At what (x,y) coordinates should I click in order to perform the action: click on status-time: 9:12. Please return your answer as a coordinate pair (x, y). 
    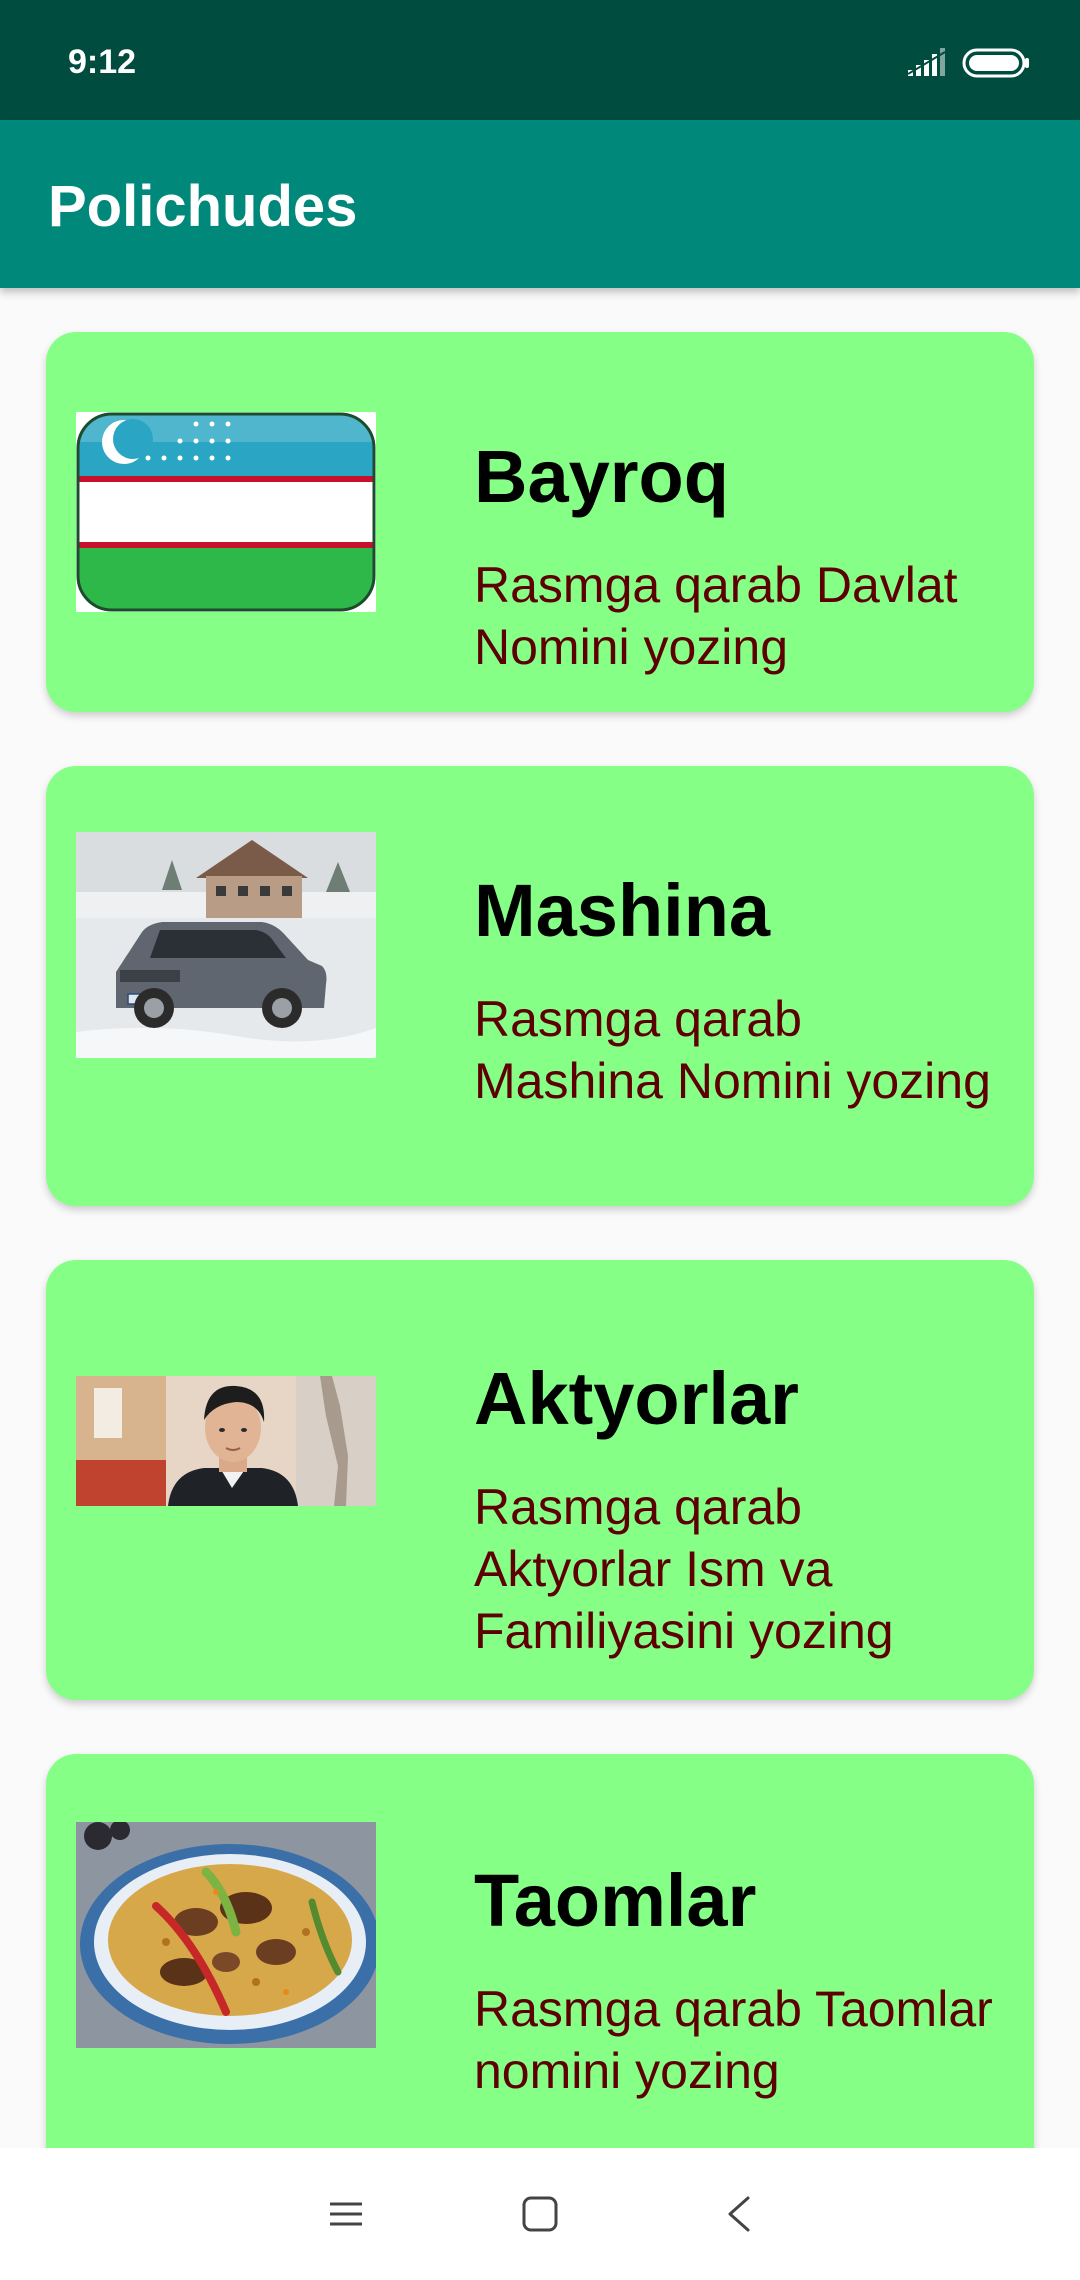
    Looking at the image, I should click on (102, 62).